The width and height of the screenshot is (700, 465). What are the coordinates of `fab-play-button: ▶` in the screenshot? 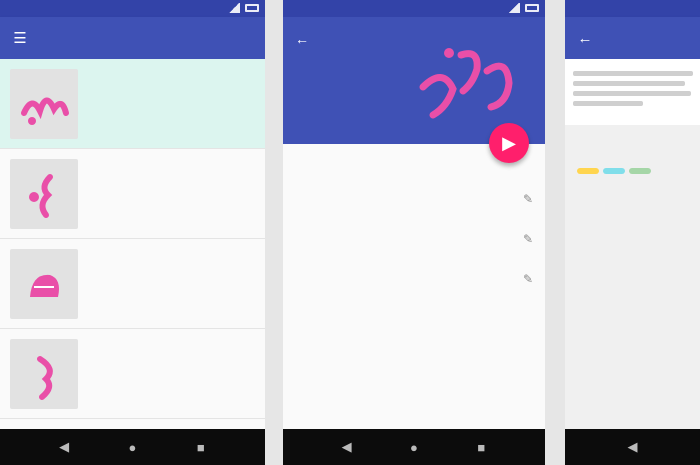 It's located at (509, 143).